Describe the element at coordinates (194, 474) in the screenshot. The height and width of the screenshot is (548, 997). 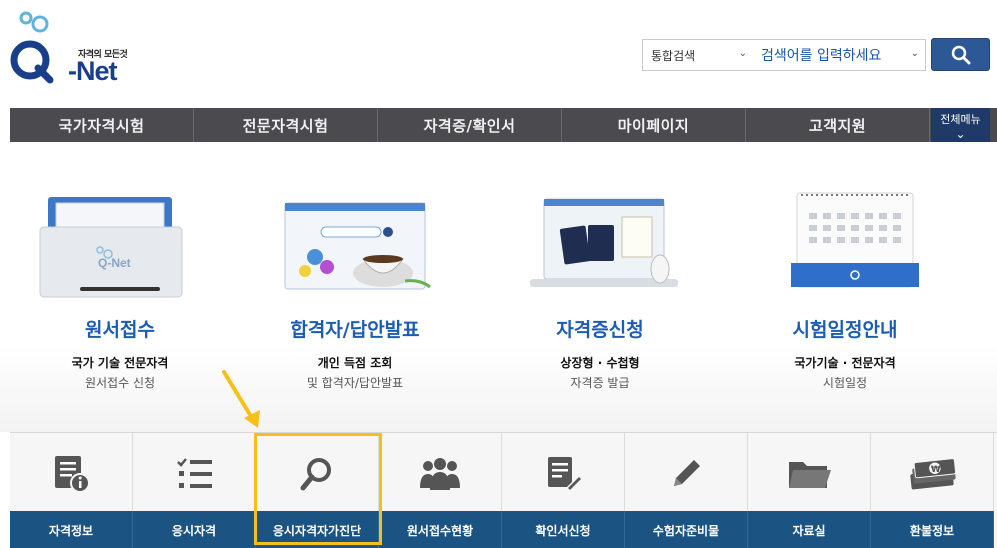
I see `checklist-icon` at that location.